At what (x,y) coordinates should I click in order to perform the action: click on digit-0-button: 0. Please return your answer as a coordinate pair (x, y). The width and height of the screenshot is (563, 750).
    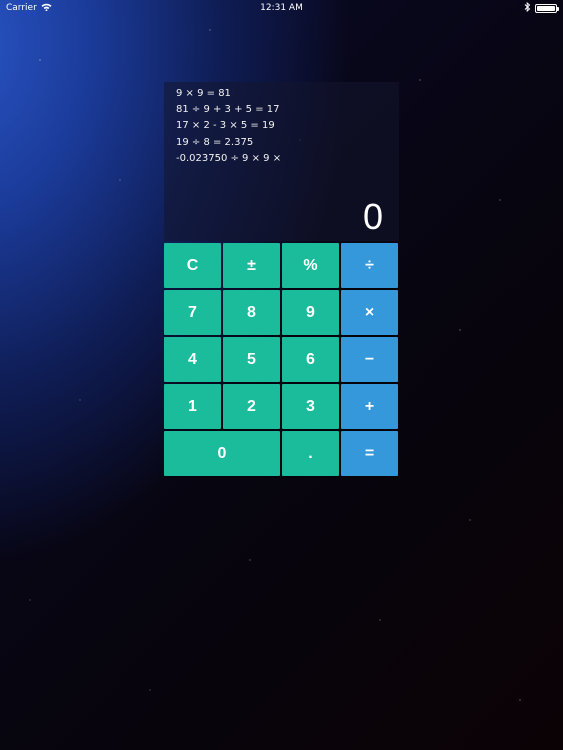
    Looking at the image, I should click on (222, 453).